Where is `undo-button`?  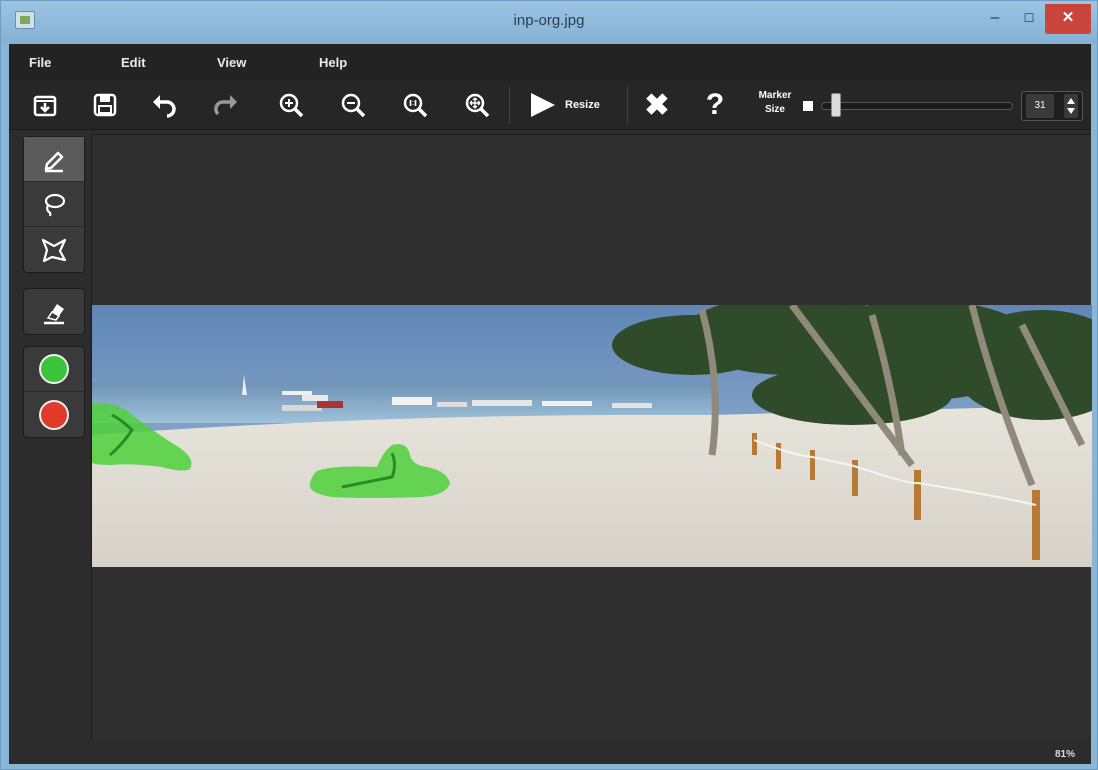 undo-button is located at coordinates (165, 105).